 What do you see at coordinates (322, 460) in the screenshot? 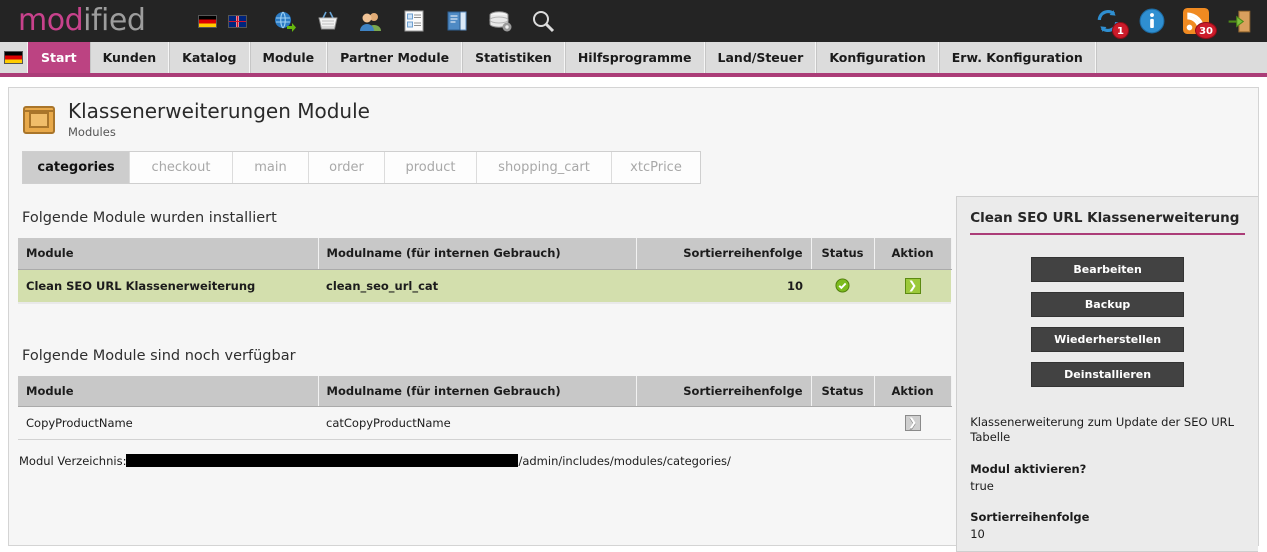
I see `redacted-path` at bounding box center [322, 460].